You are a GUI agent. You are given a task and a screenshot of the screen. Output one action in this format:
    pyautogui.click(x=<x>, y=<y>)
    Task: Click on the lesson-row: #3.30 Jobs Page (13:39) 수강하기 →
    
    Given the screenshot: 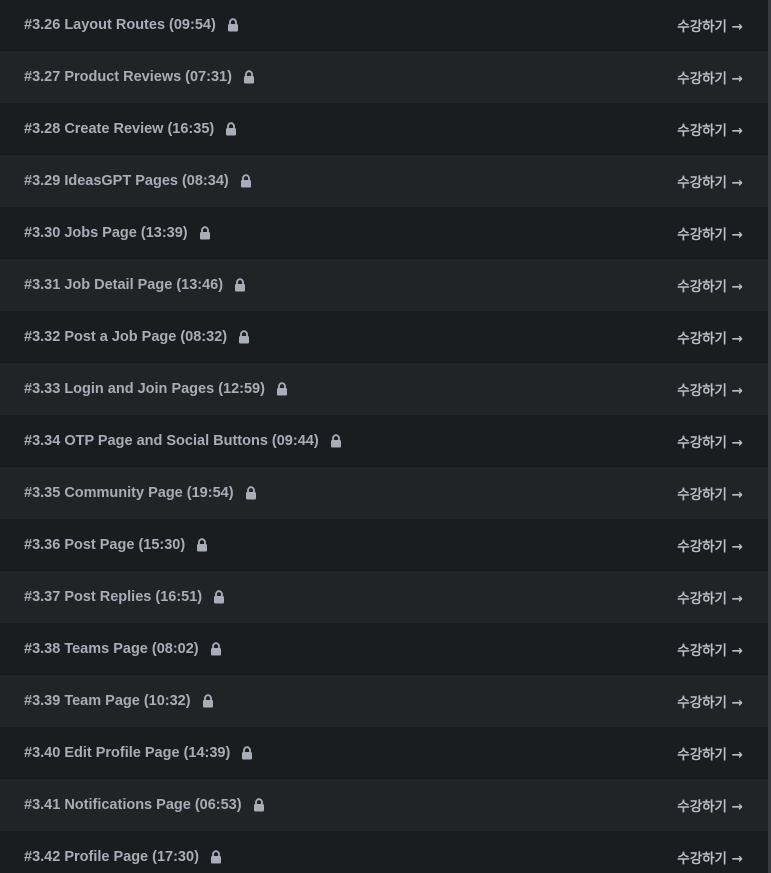 What is the action you would take?
    pyautogui.click(x=384, y=233)
    